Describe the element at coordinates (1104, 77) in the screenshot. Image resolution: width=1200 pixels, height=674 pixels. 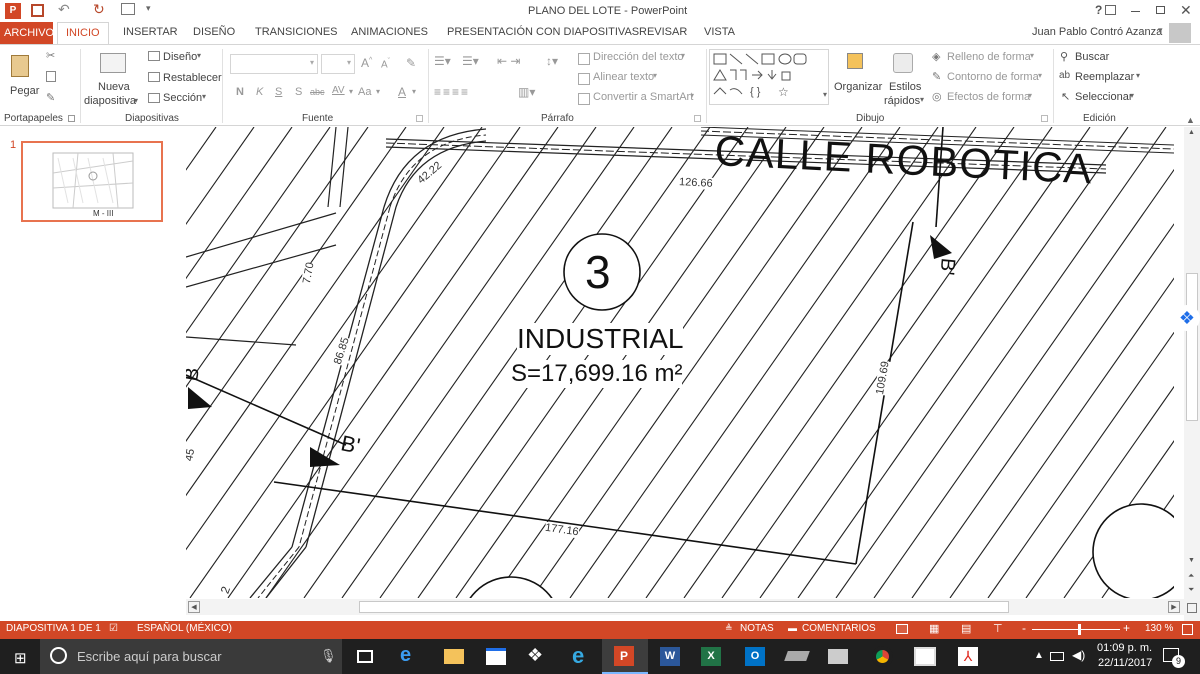
I see `replace-button: Reemplazar` at that location.